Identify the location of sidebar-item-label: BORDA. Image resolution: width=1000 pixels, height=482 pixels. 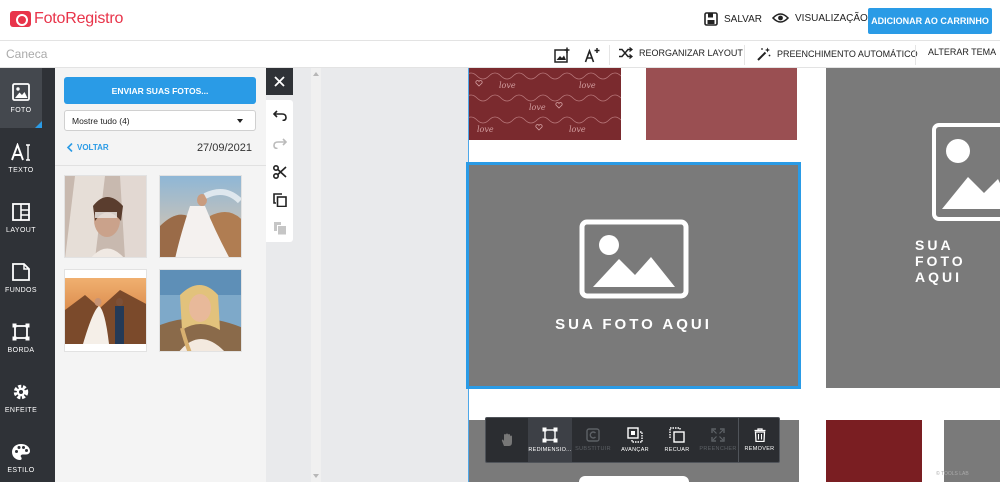
(21, 350).